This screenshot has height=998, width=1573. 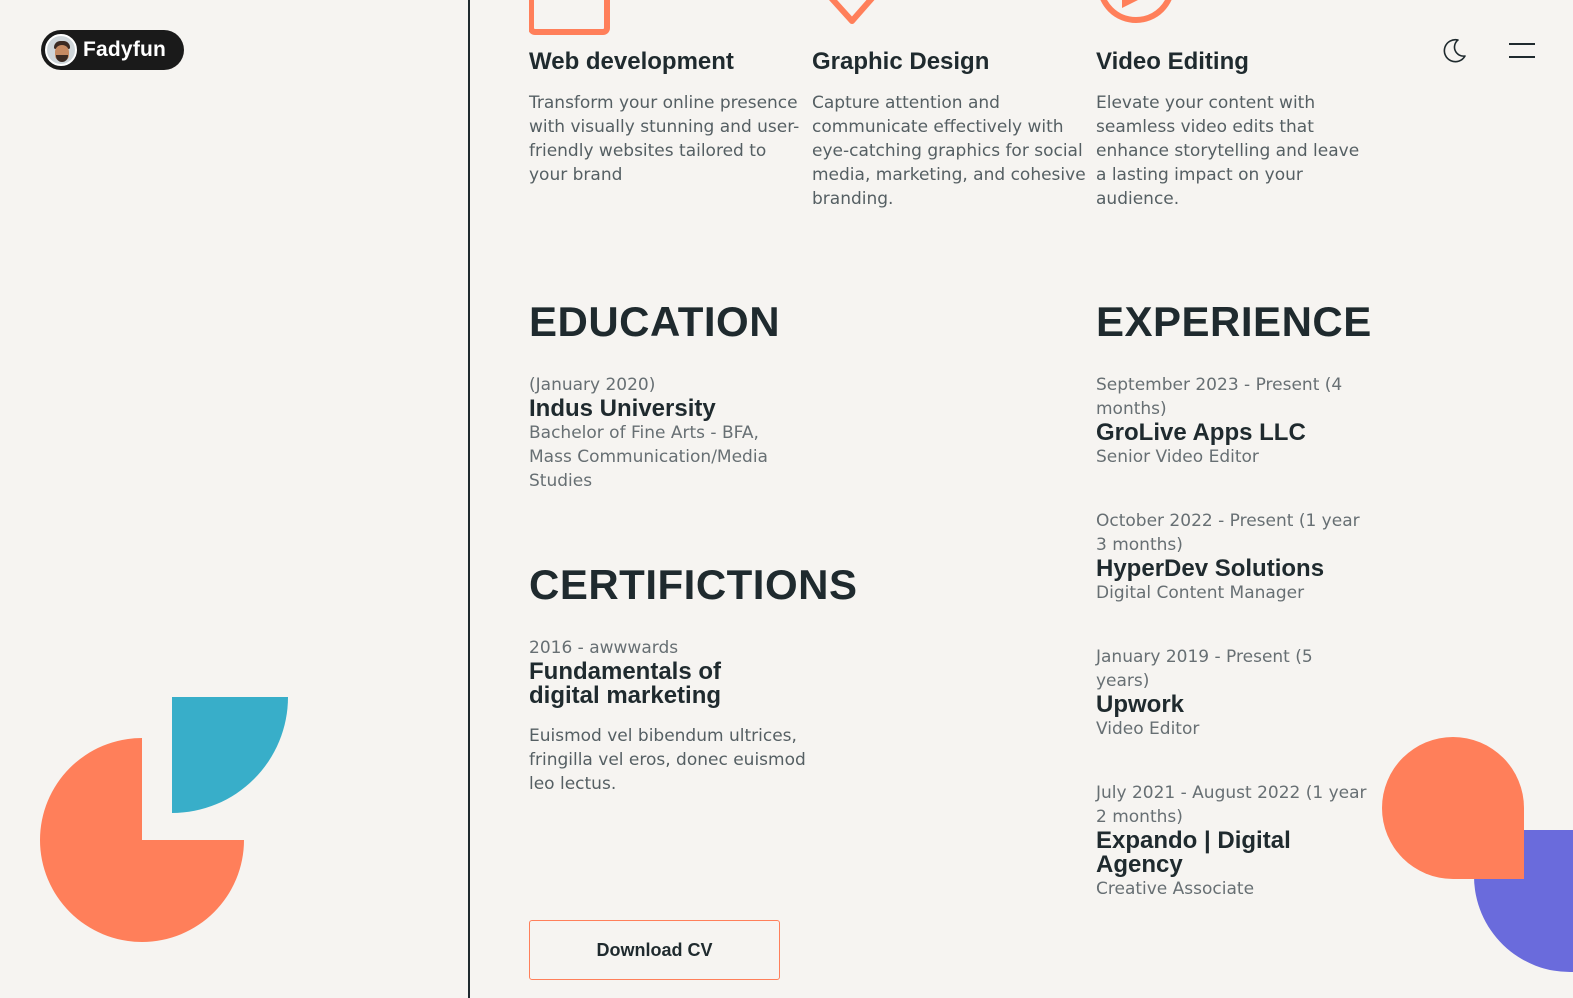 What do you see at coordinates (1219, 397) in the screenshot?
I see `experience-period: September 2023 - Present (4 months)` at bounding box center [1219, 397].